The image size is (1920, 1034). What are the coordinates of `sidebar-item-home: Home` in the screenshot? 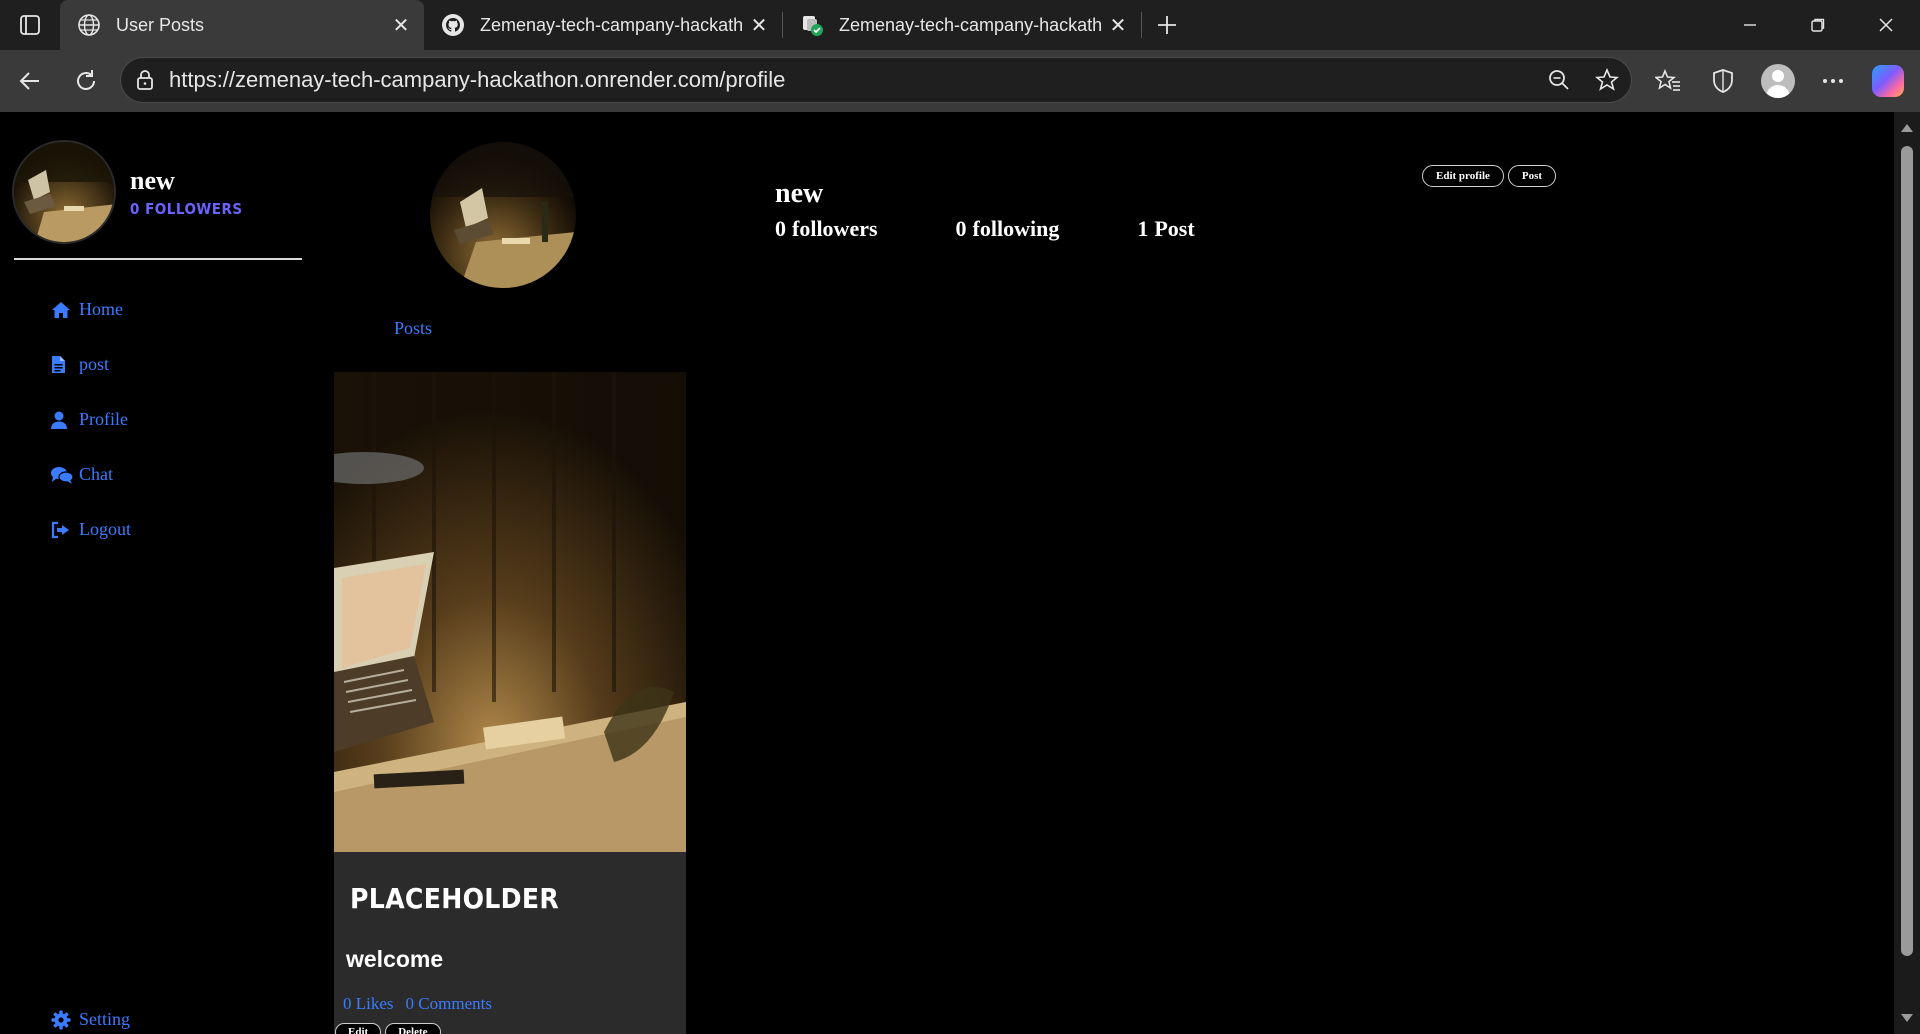 It's located at (91, 309).